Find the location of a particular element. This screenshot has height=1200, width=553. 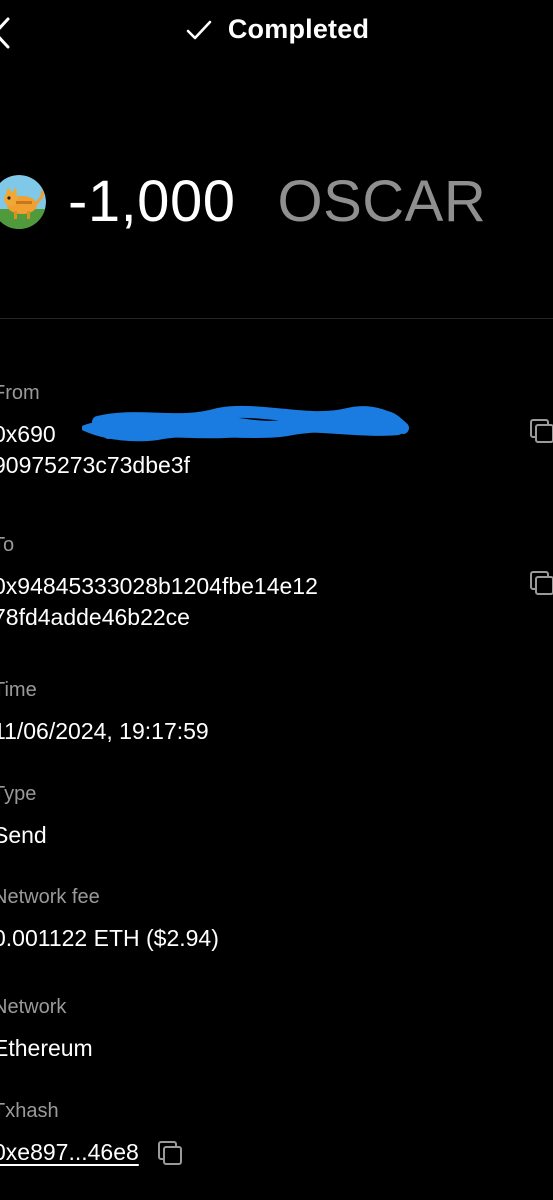

txhash-field: Txhash 0xe897...46e8 is located at coordinates (256, 1133).